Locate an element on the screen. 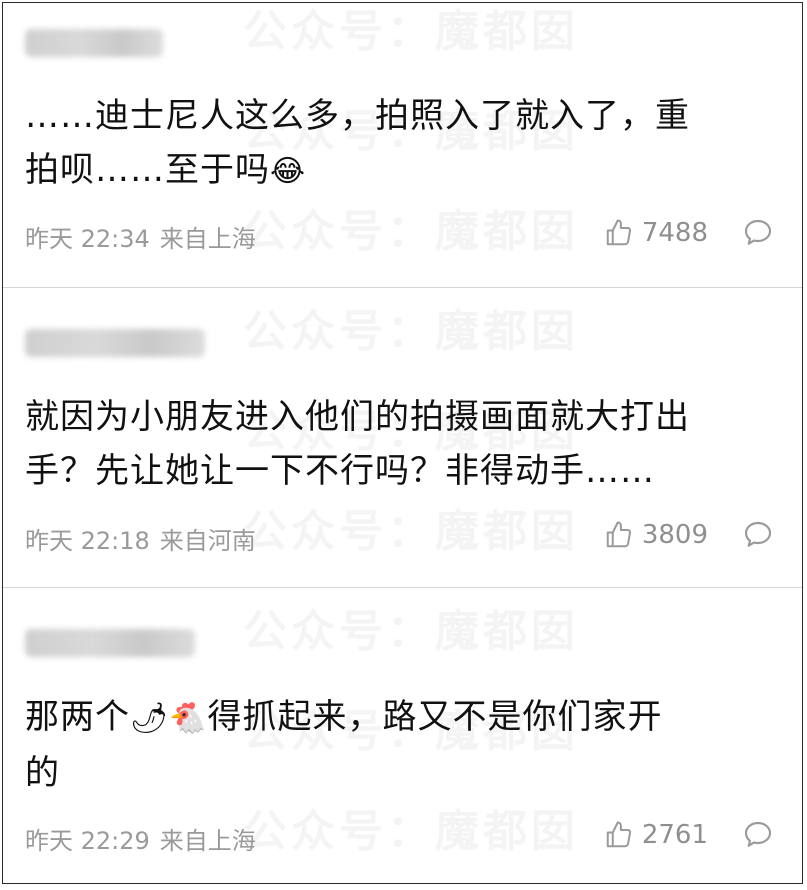 The image size is (807, 890). comment-text-line: 的 is located at coordinates (42, 772).